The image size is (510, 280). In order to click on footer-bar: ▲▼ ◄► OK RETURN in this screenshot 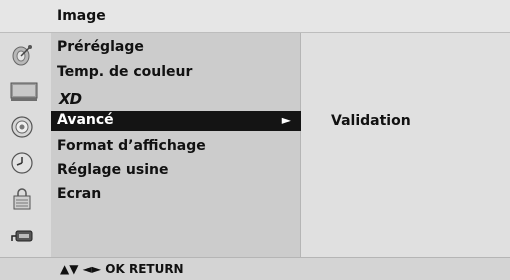, I will do `click(255, 268)`.